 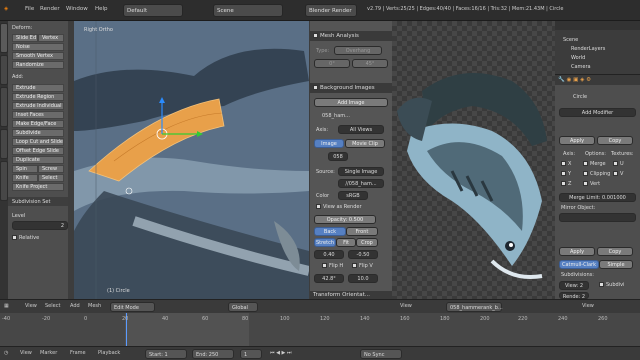 What do you see at coordinates (38, 160) in the screenshot?
I see `duplicate-button: Duplicate` at bounding box center [38, 160].